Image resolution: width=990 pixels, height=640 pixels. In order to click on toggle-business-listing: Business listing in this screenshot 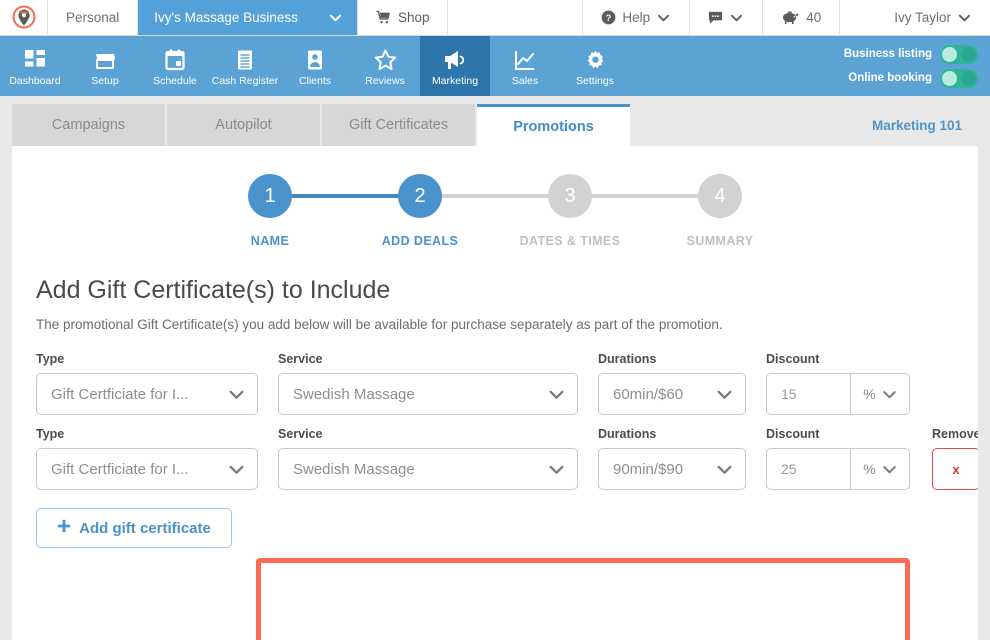, I will do `click(911, 54)`.